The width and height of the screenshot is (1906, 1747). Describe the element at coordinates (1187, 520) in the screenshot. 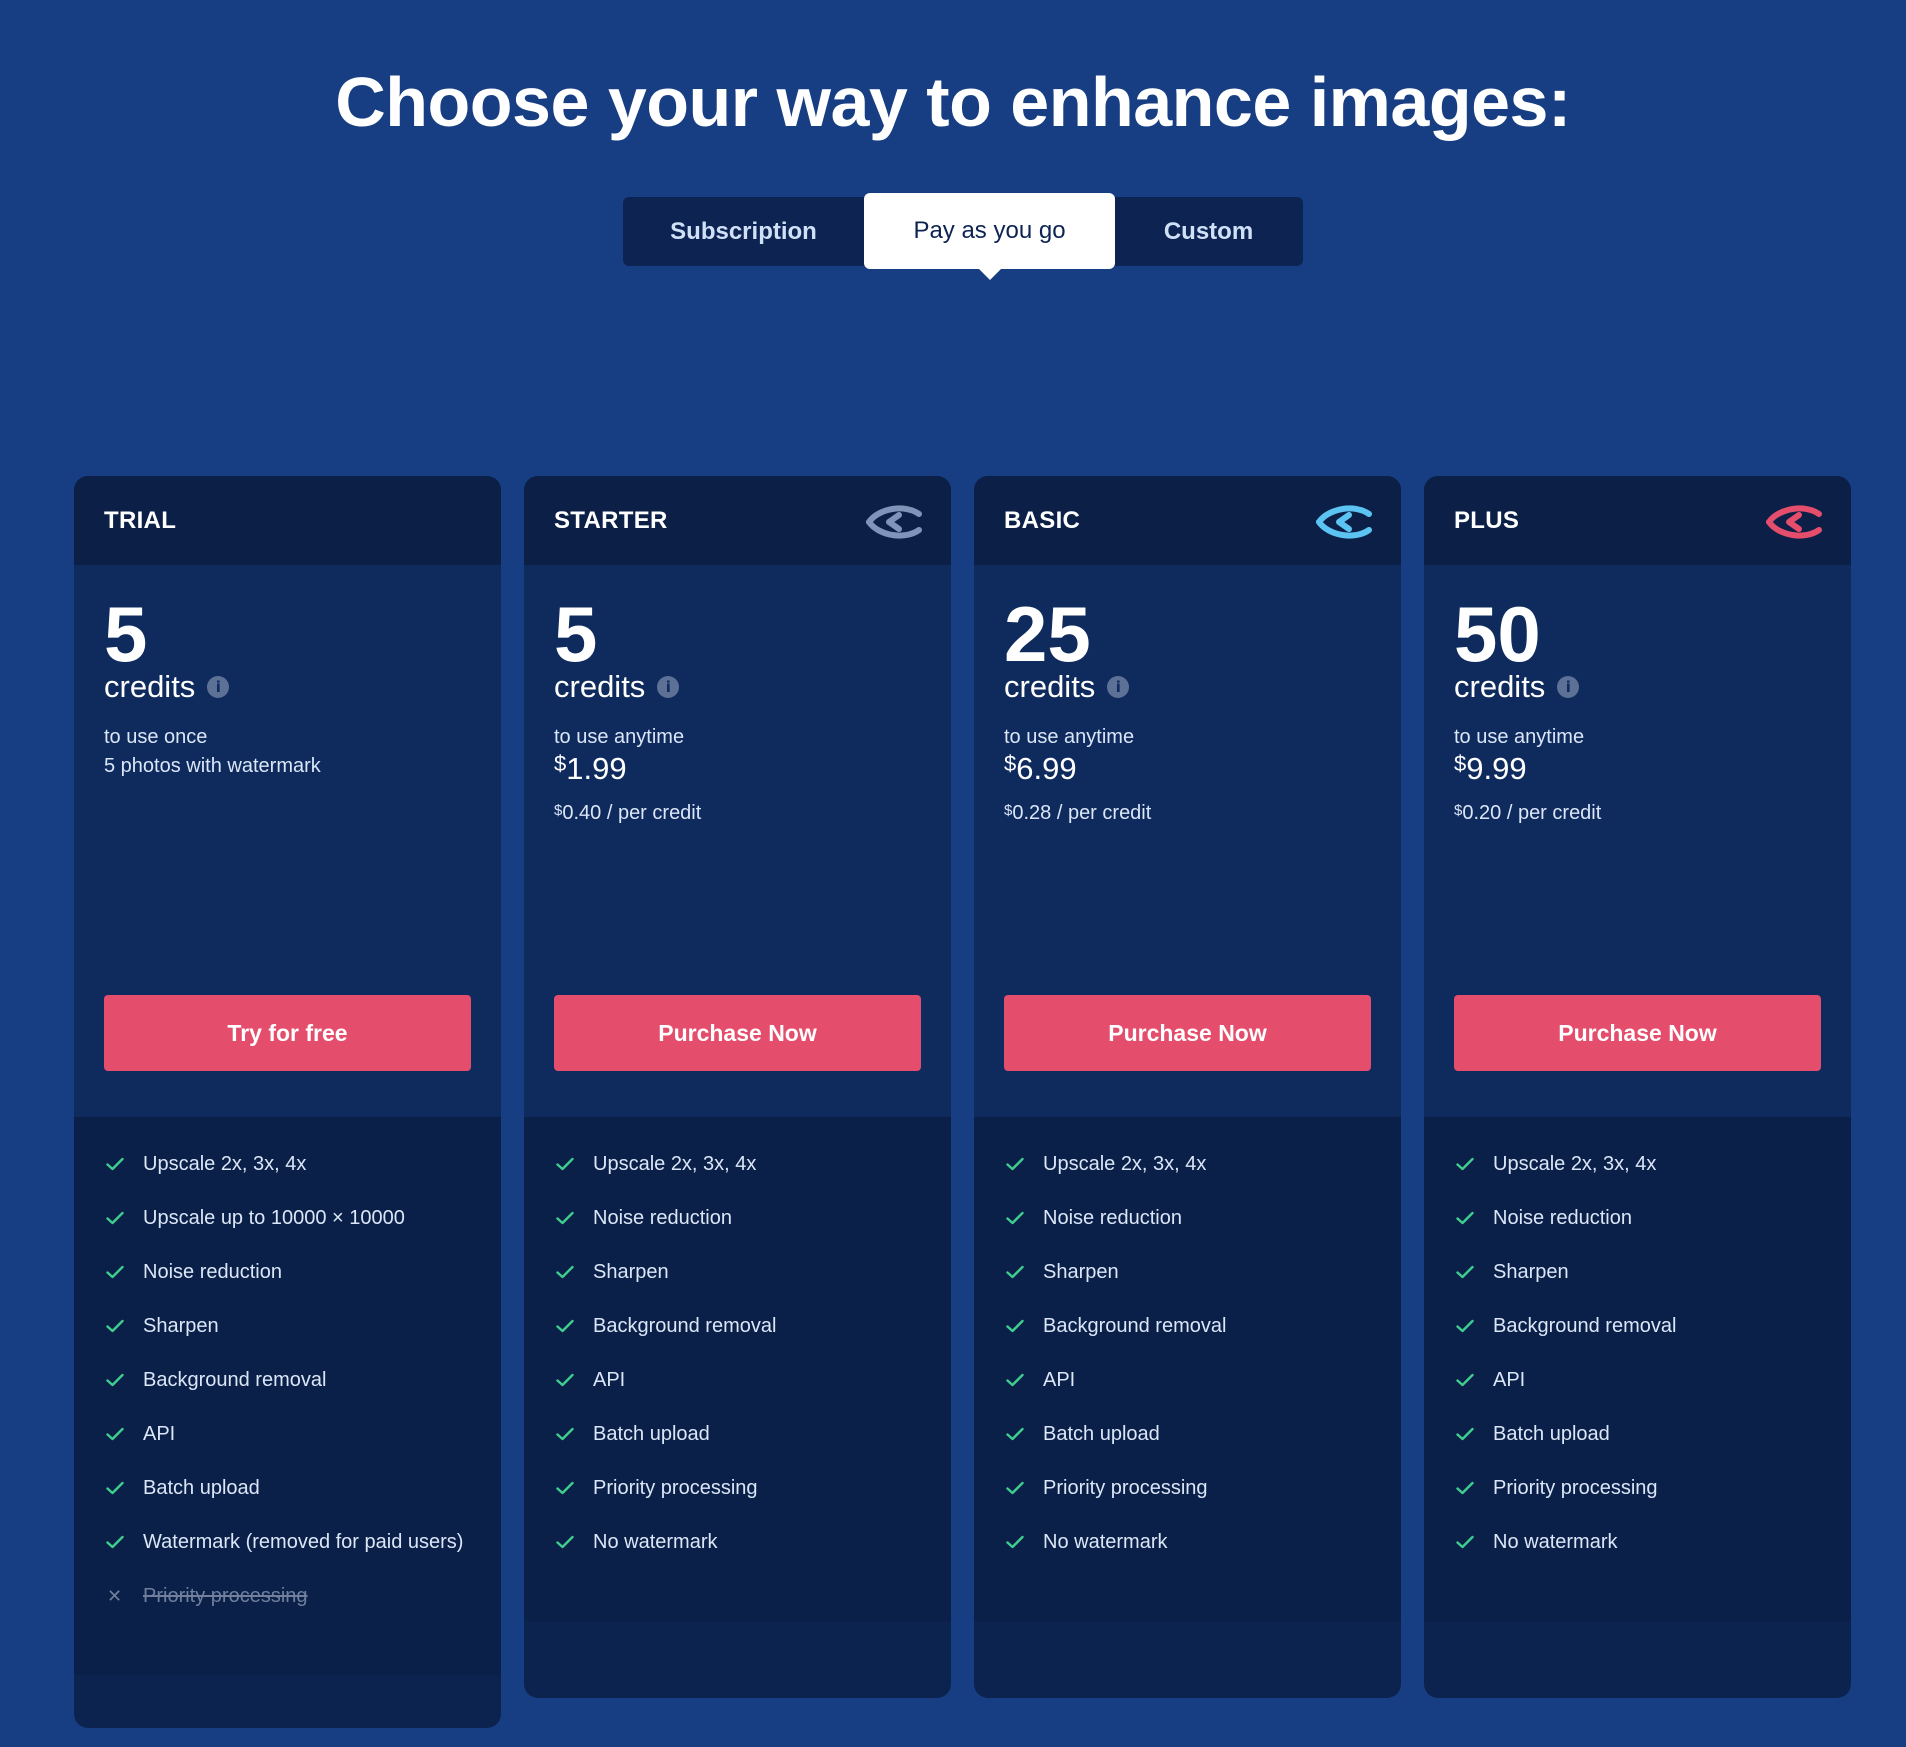

I see `plan-card-header: BASIC` at that location.